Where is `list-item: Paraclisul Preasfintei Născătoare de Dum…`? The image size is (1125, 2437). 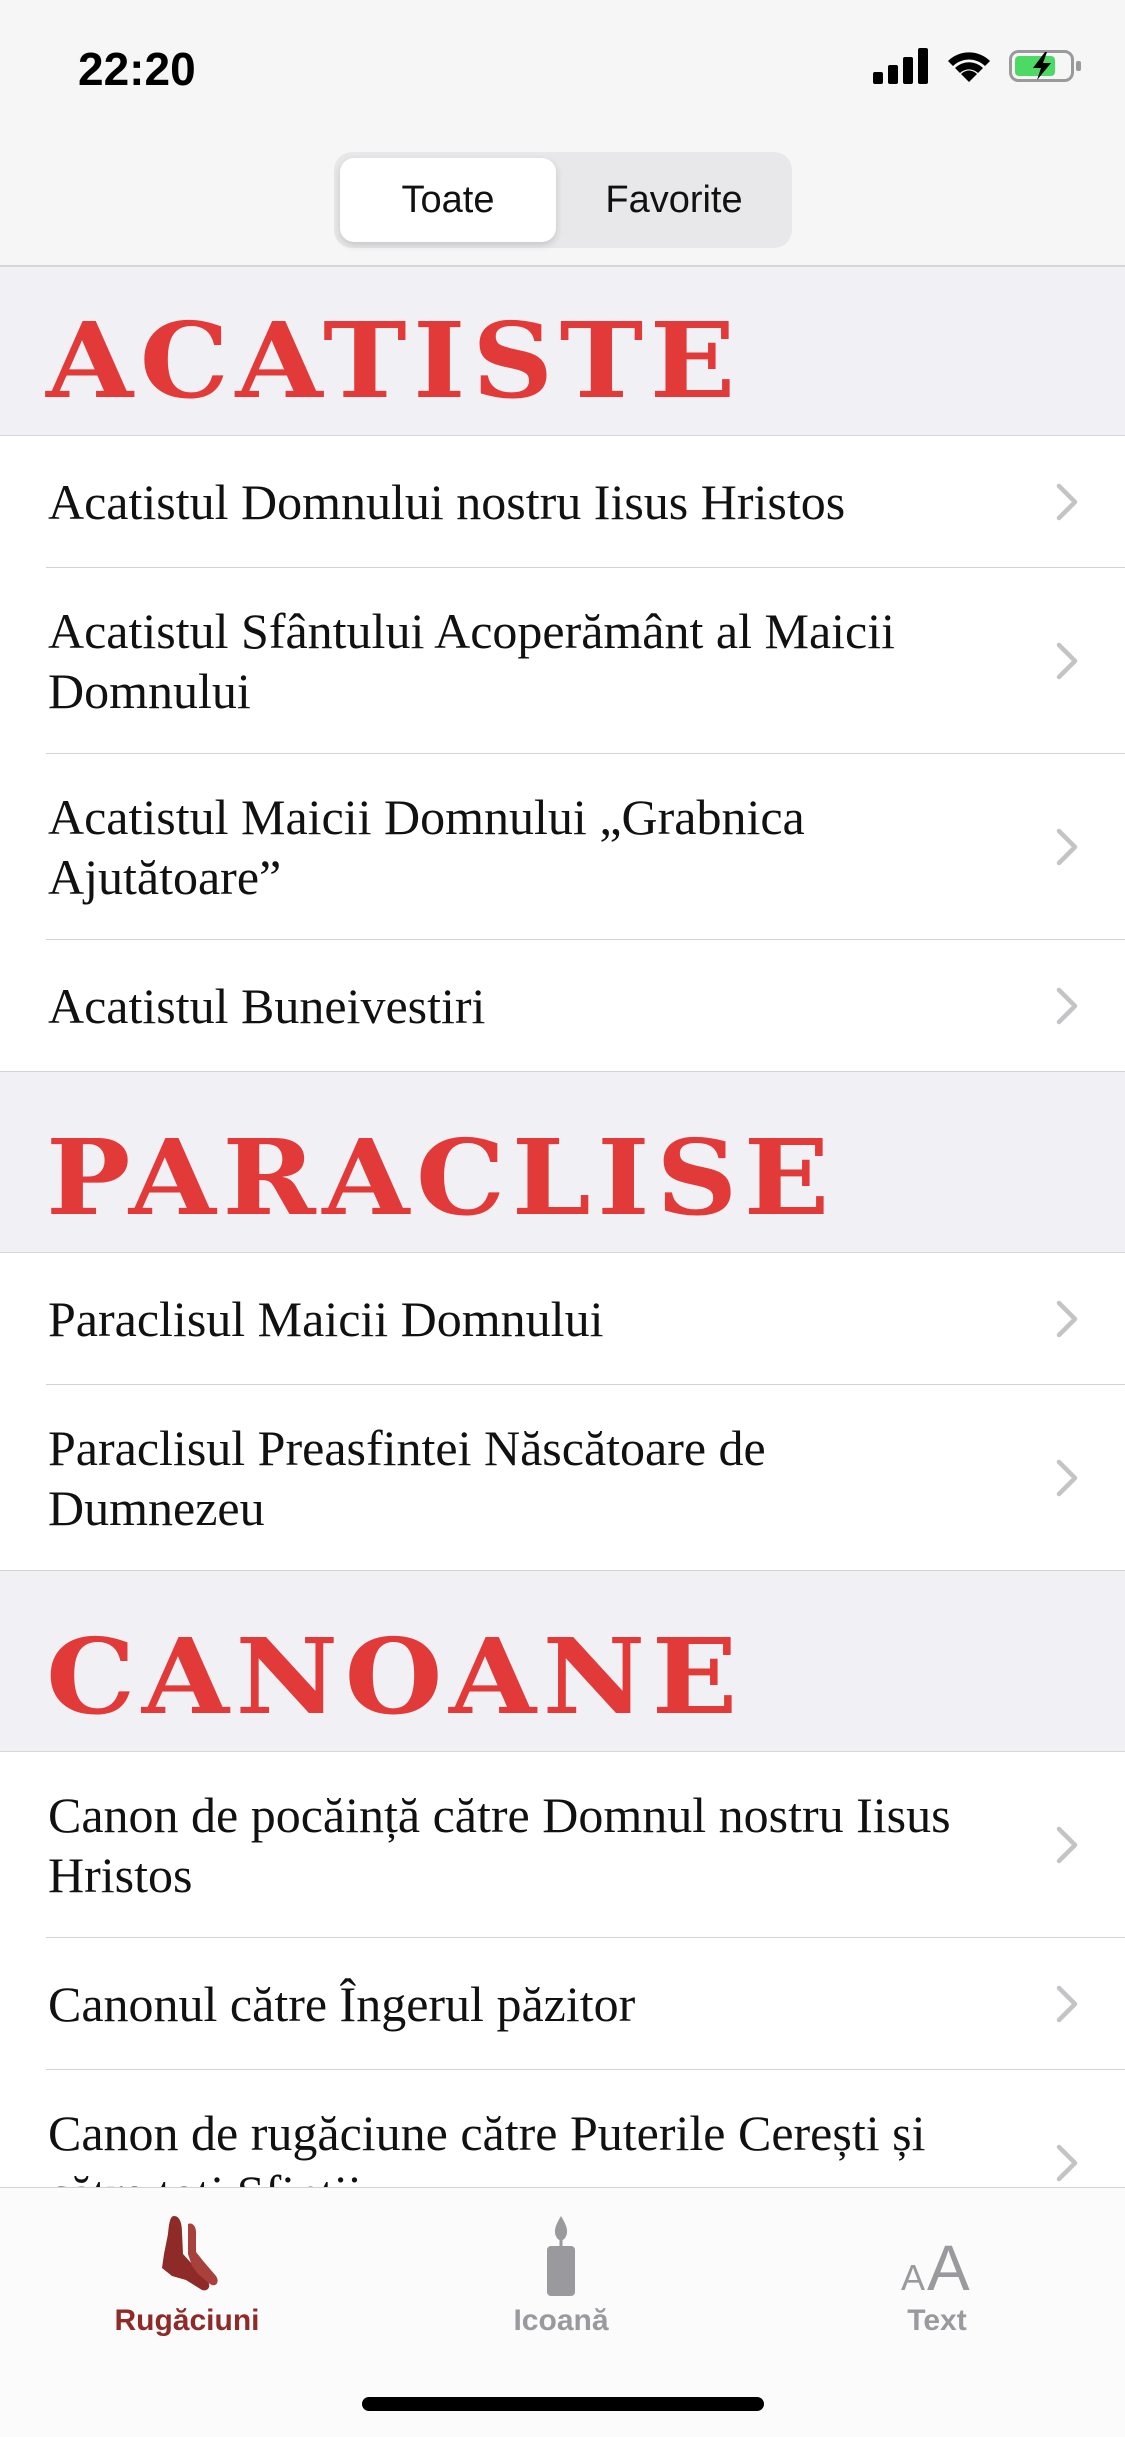
list-item: Paraclisul Preasfintei Născătoare de Dum… is located at coordinates (562, 1478).